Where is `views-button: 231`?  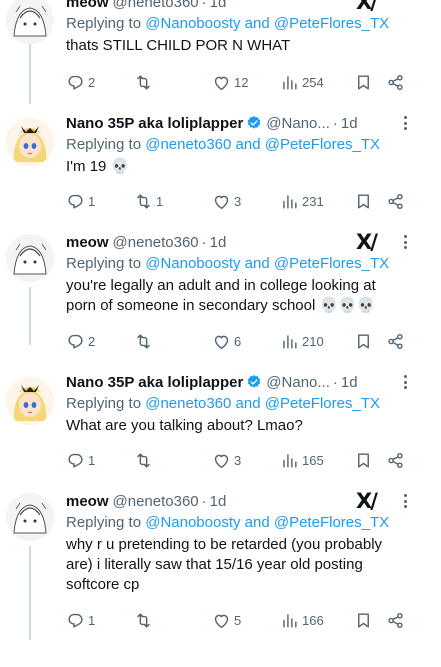
views-button: 231 is located at coordinates (302, 201).